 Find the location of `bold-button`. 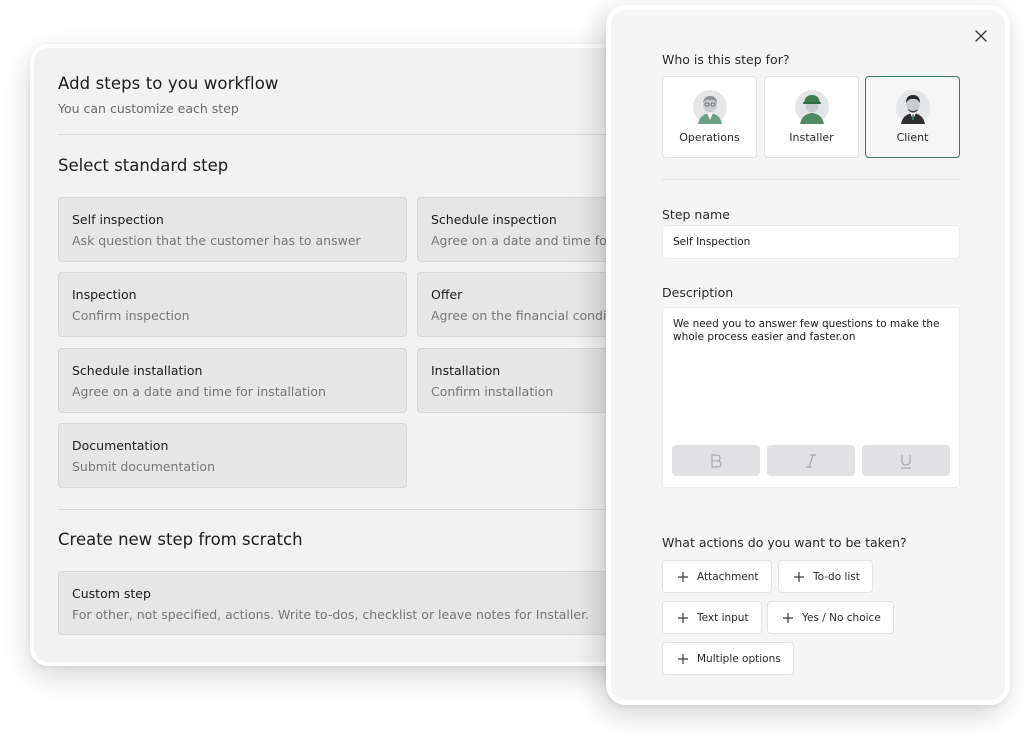

bold-button is located at coordinates (716, 460).